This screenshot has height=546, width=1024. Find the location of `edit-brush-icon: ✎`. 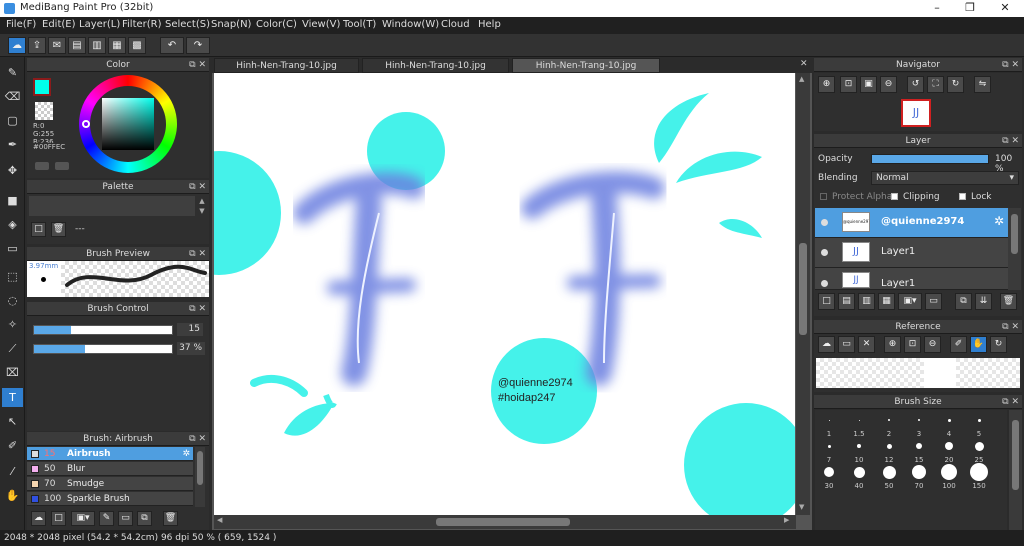

edit-brush-icon: ✎ is located at coordinates (106, 518).